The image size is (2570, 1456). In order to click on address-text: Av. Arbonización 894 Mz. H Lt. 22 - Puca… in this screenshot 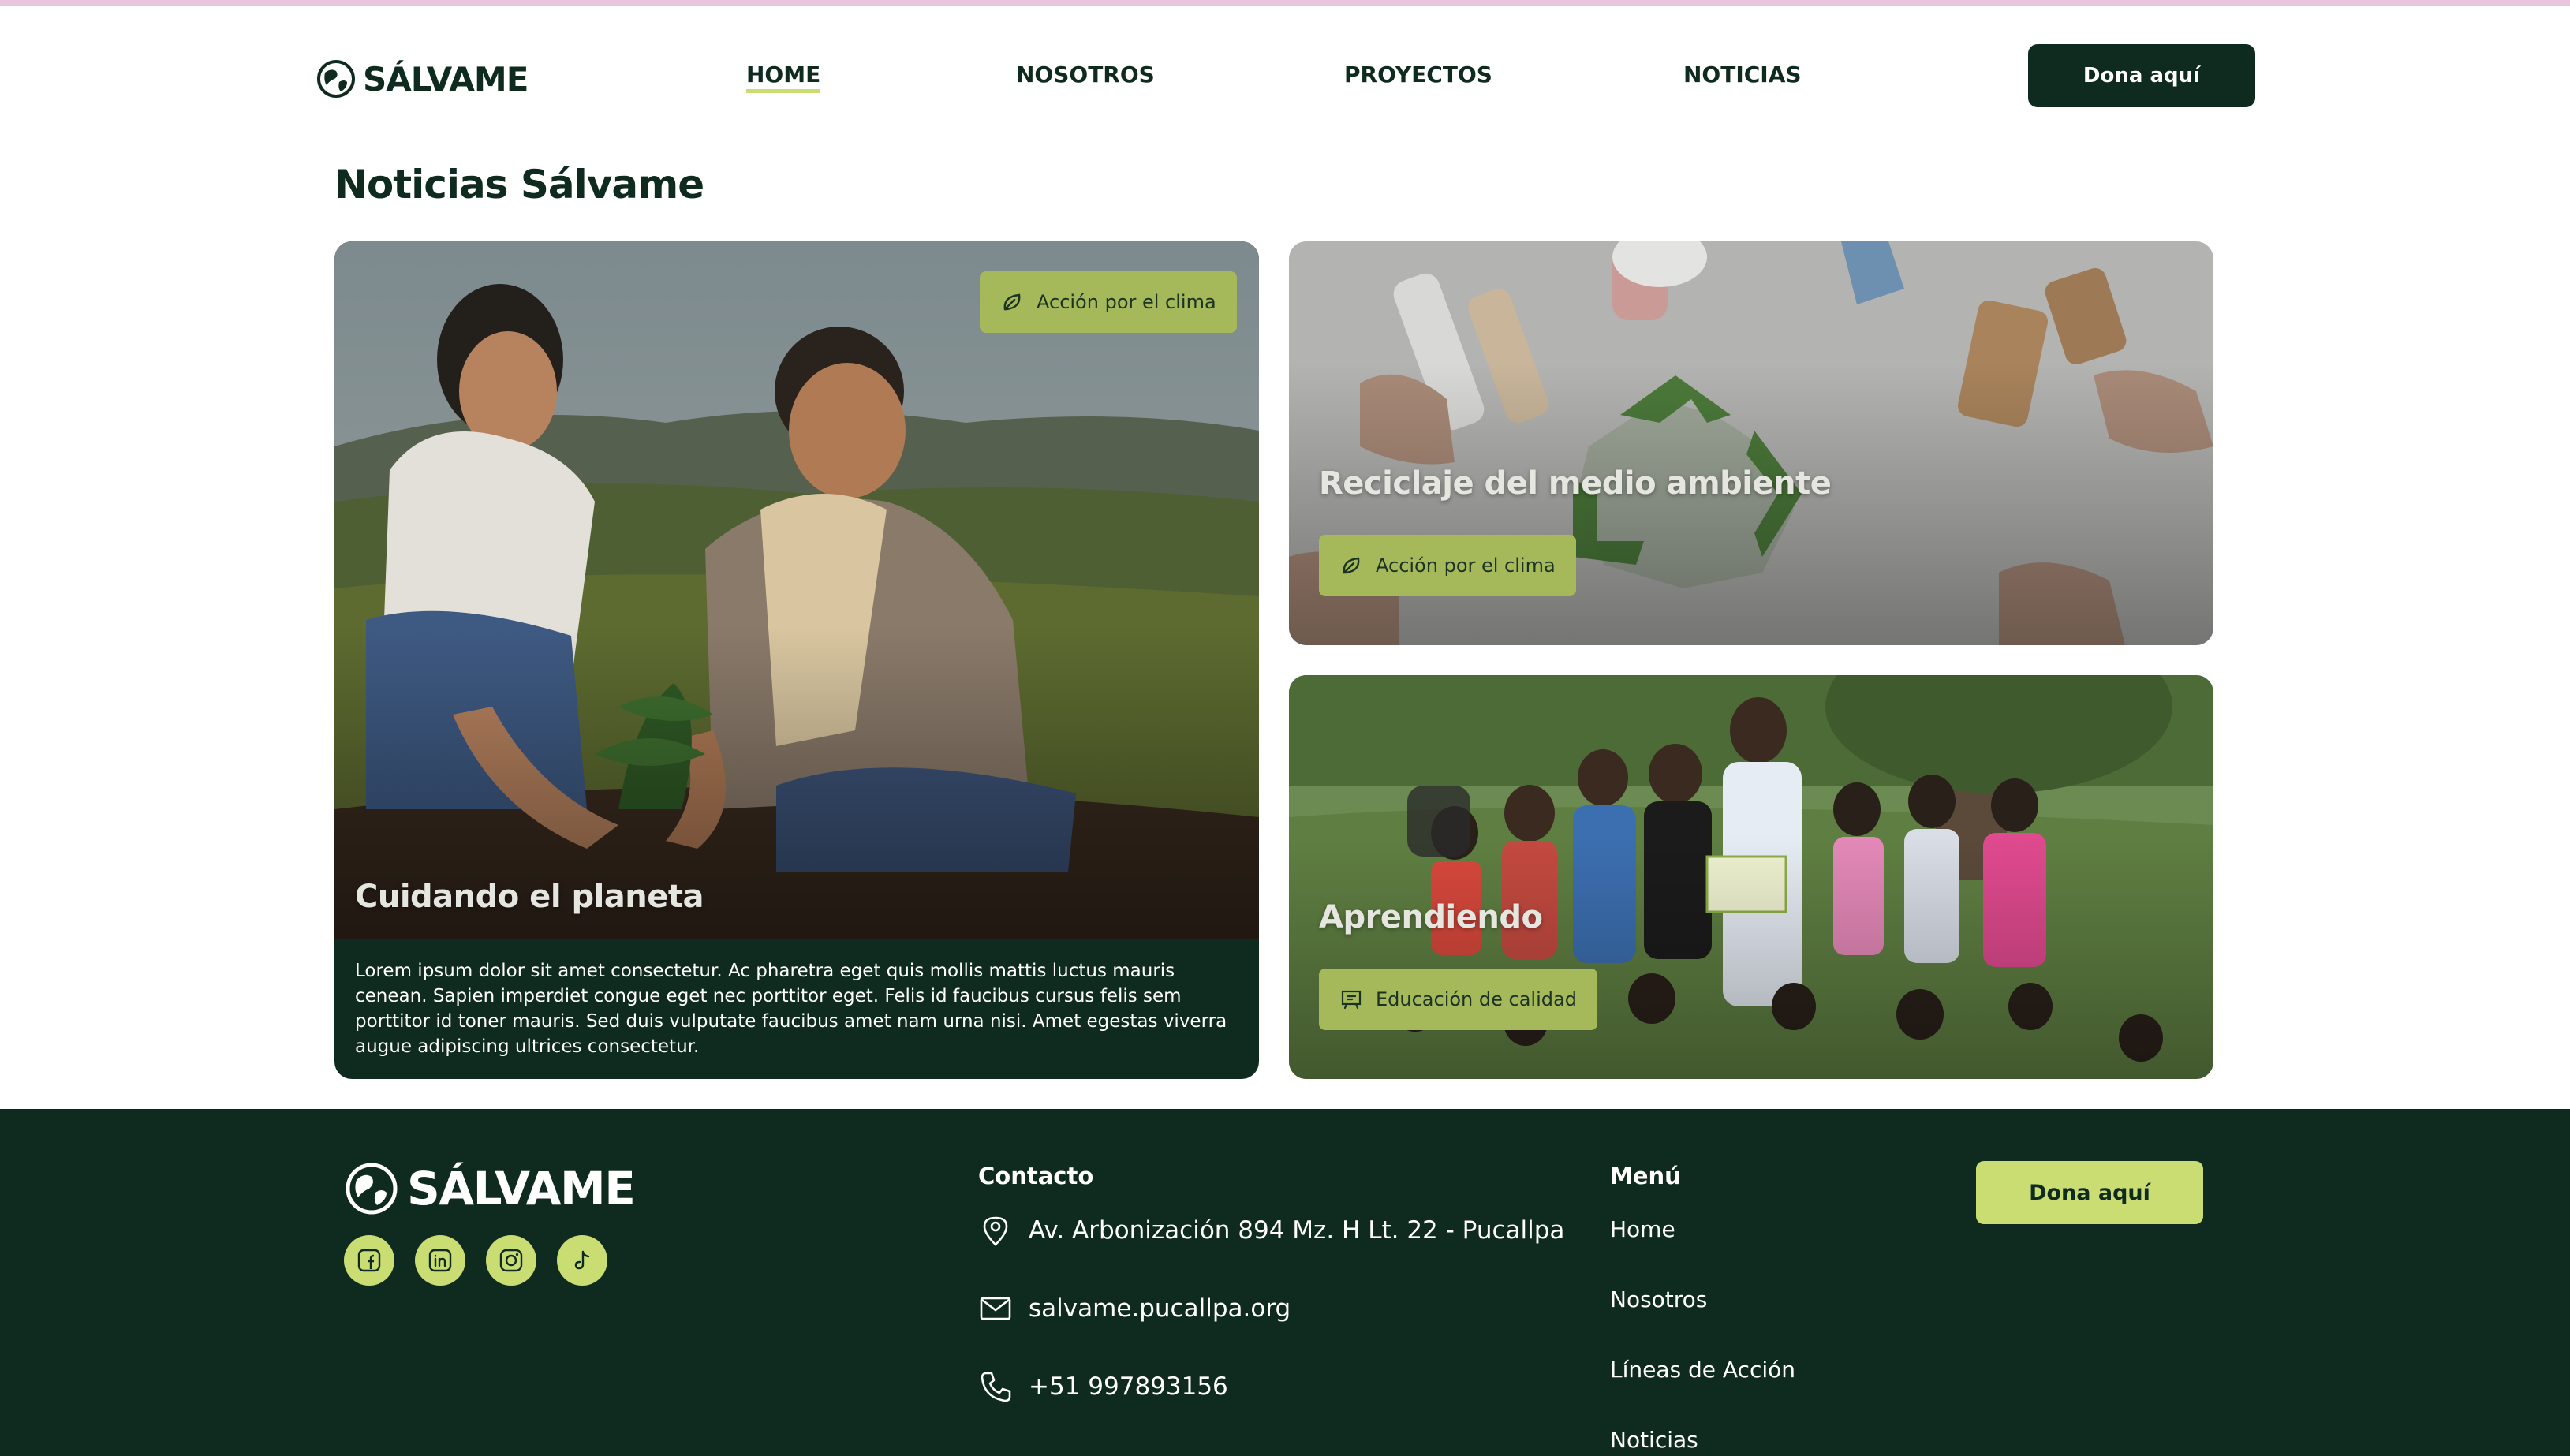, I will do `click(1297, 1230)`.